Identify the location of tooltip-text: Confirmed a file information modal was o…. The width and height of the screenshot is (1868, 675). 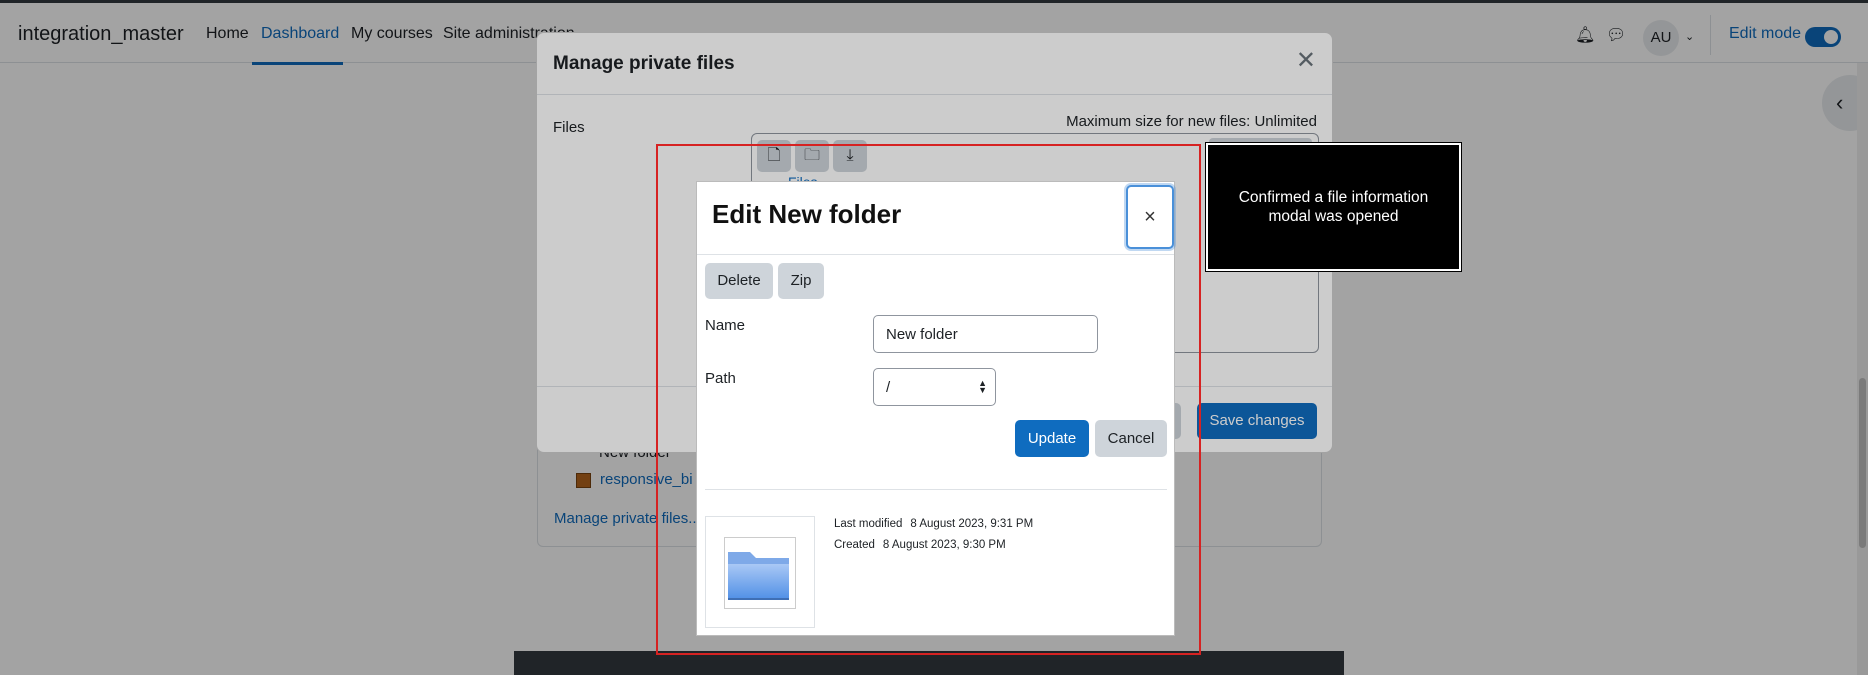
(1333, 207).